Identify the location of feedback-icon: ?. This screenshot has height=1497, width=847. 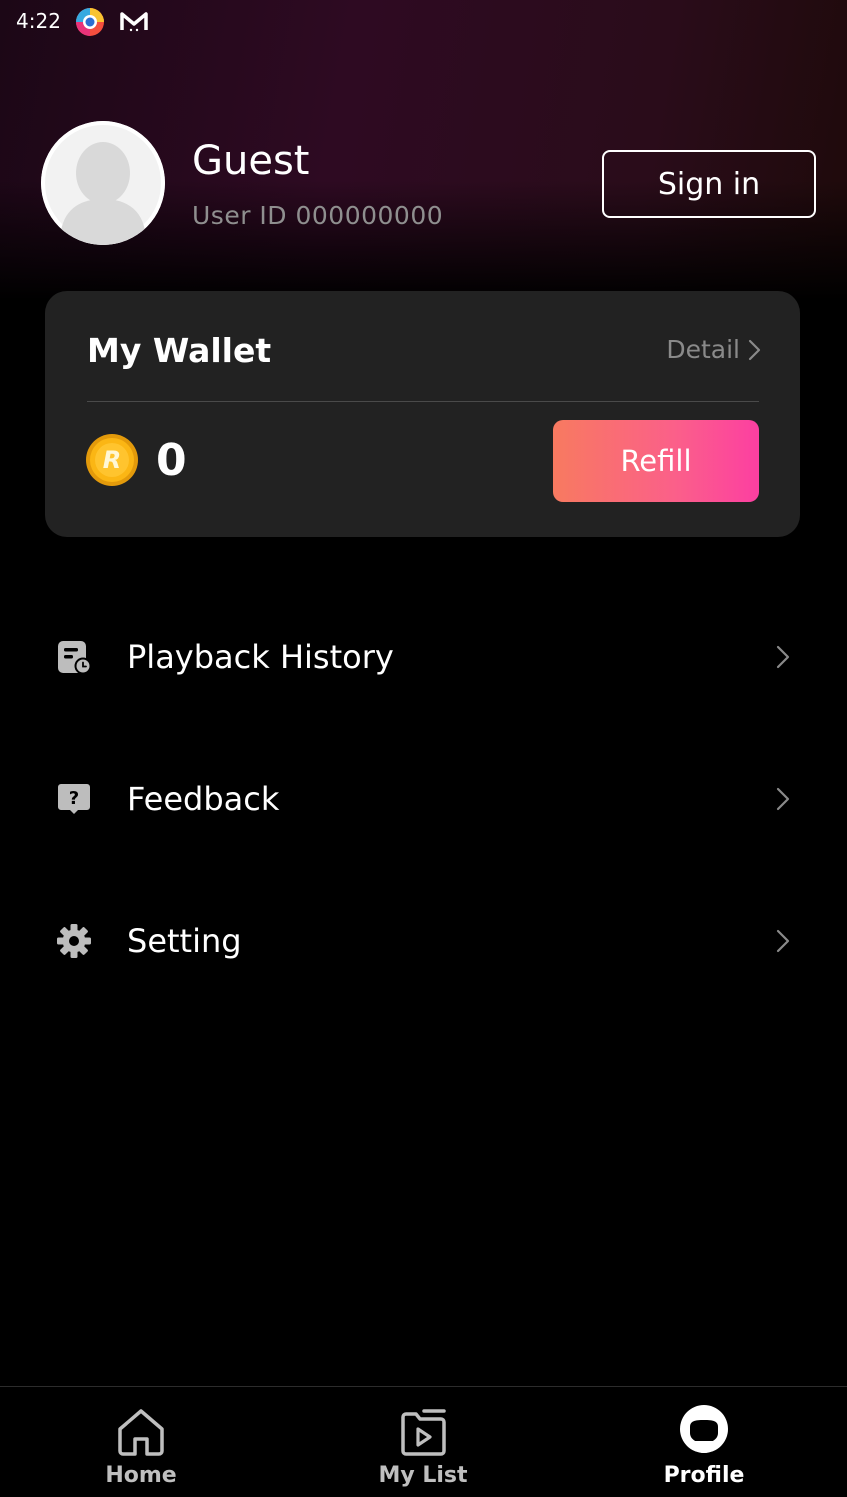
(74, 799).